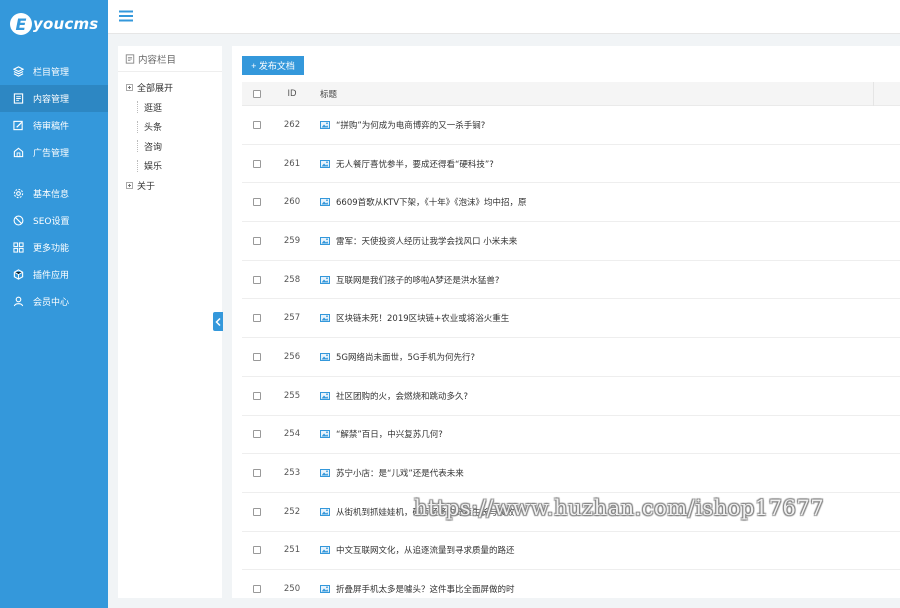 This screenshot has width=900, height=608. What do you see at coordinates (410, 125) in the screenshot?
I see `row-title-link: “拼购”为何成为电商博弈的又一杀手锏?` at bounding box center [410, 125].